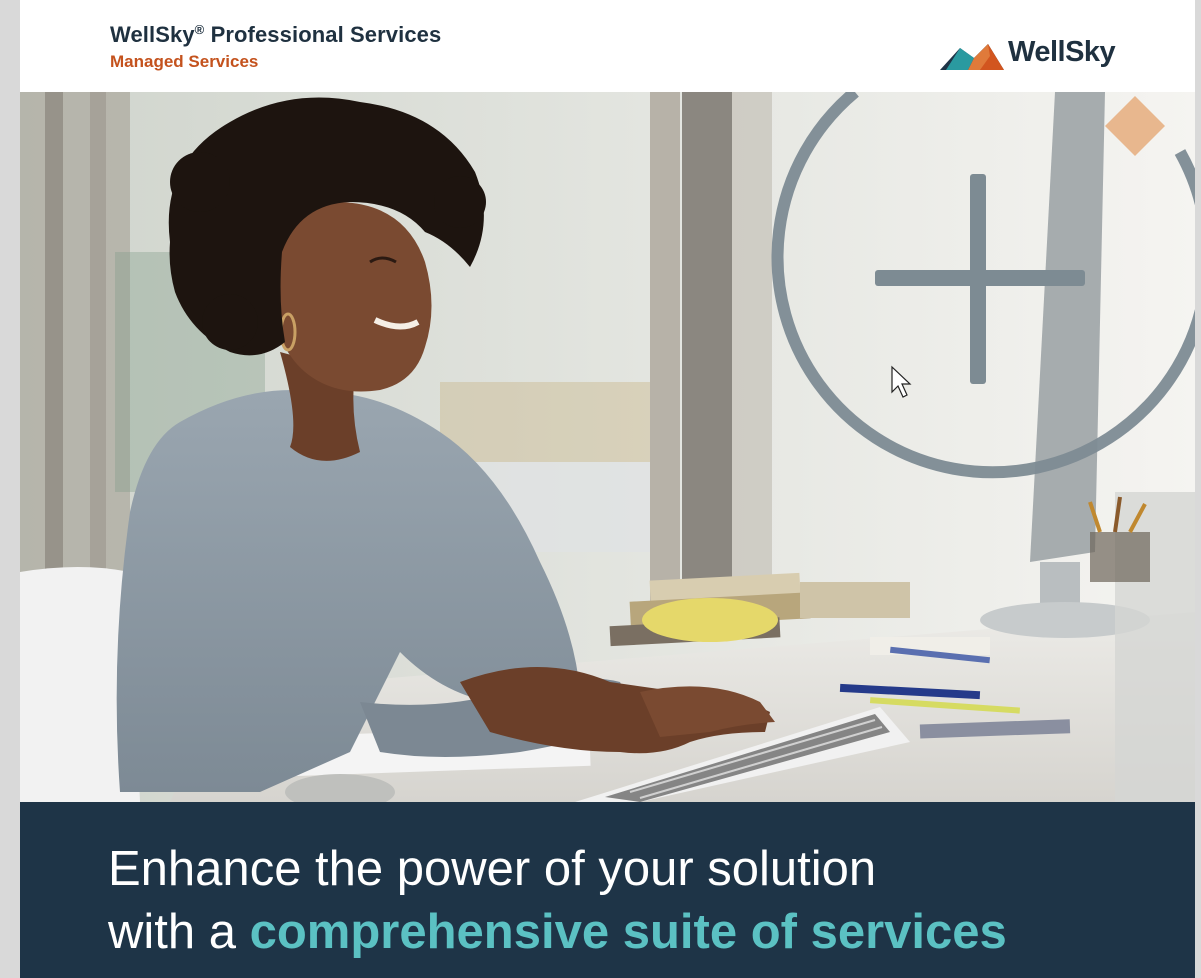  I want to click on logo-wordmark: WellSky, so click(1062, 52).